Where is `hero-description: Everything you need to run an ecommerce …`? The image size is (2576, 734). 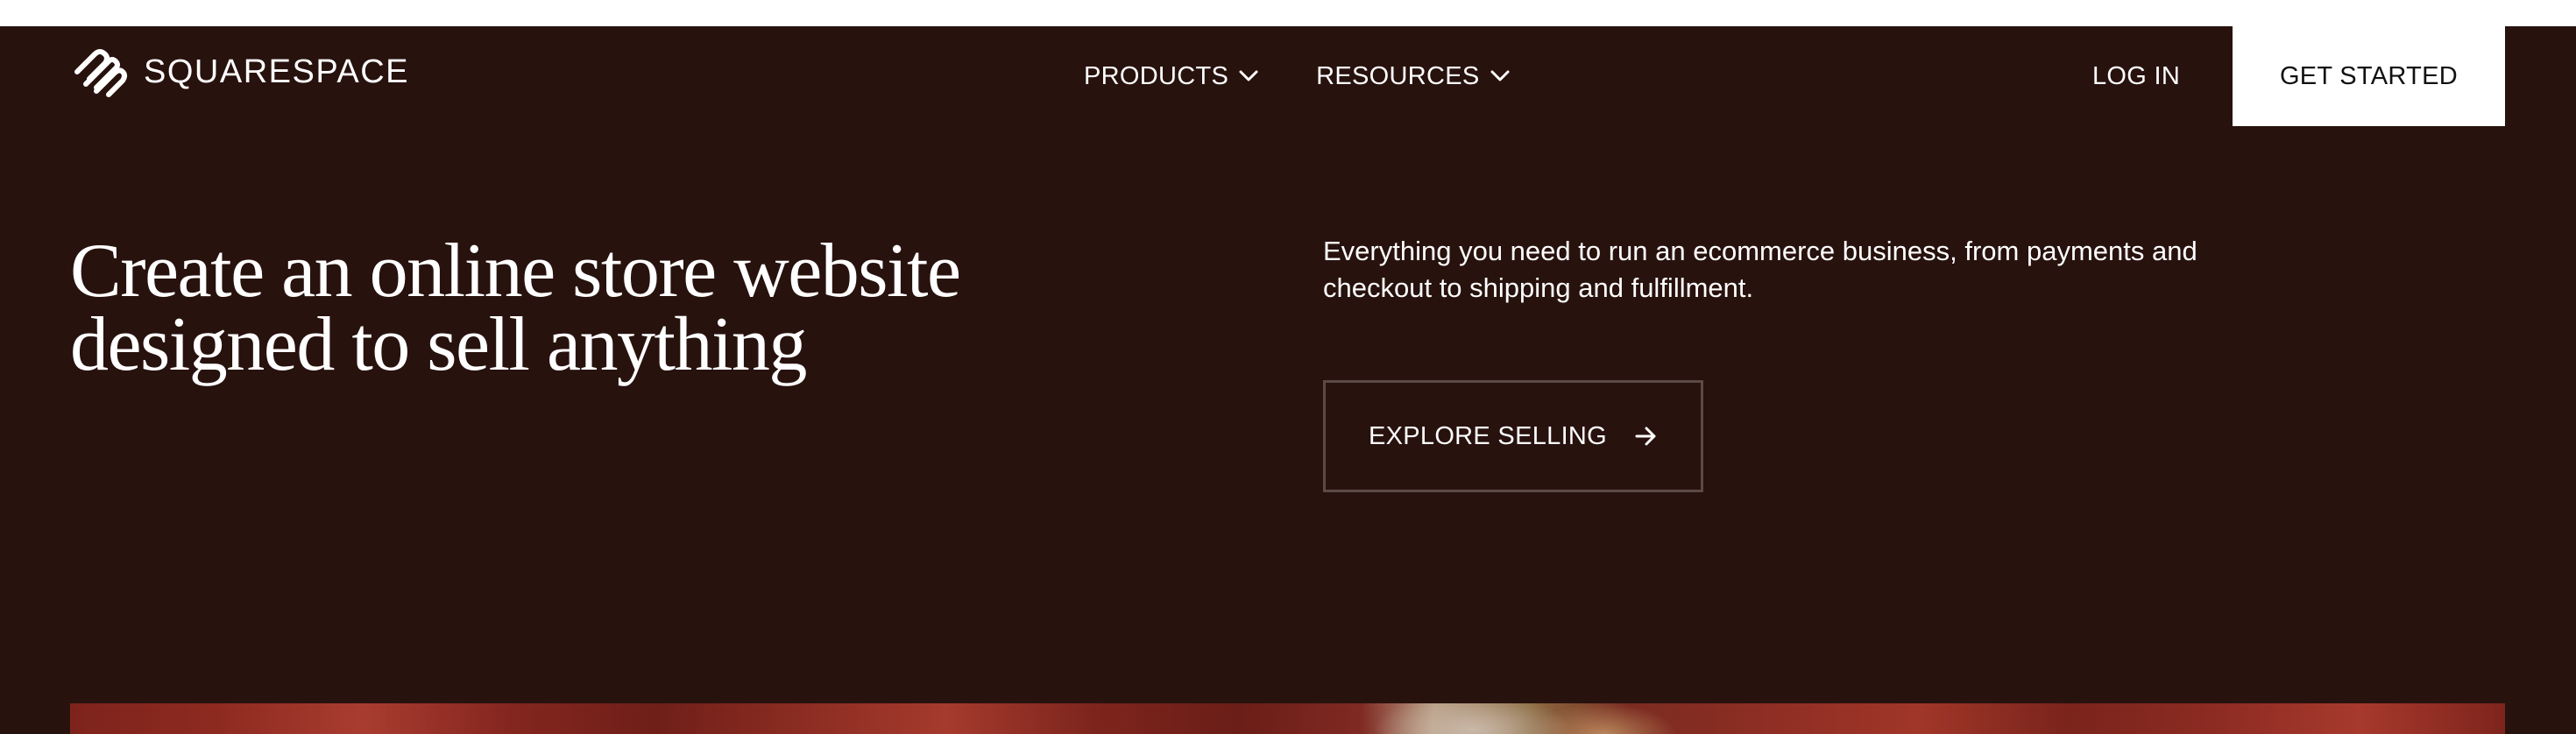
hero-description: Everything you need to run an ecommerce … is located at coordinates (1787, 270).